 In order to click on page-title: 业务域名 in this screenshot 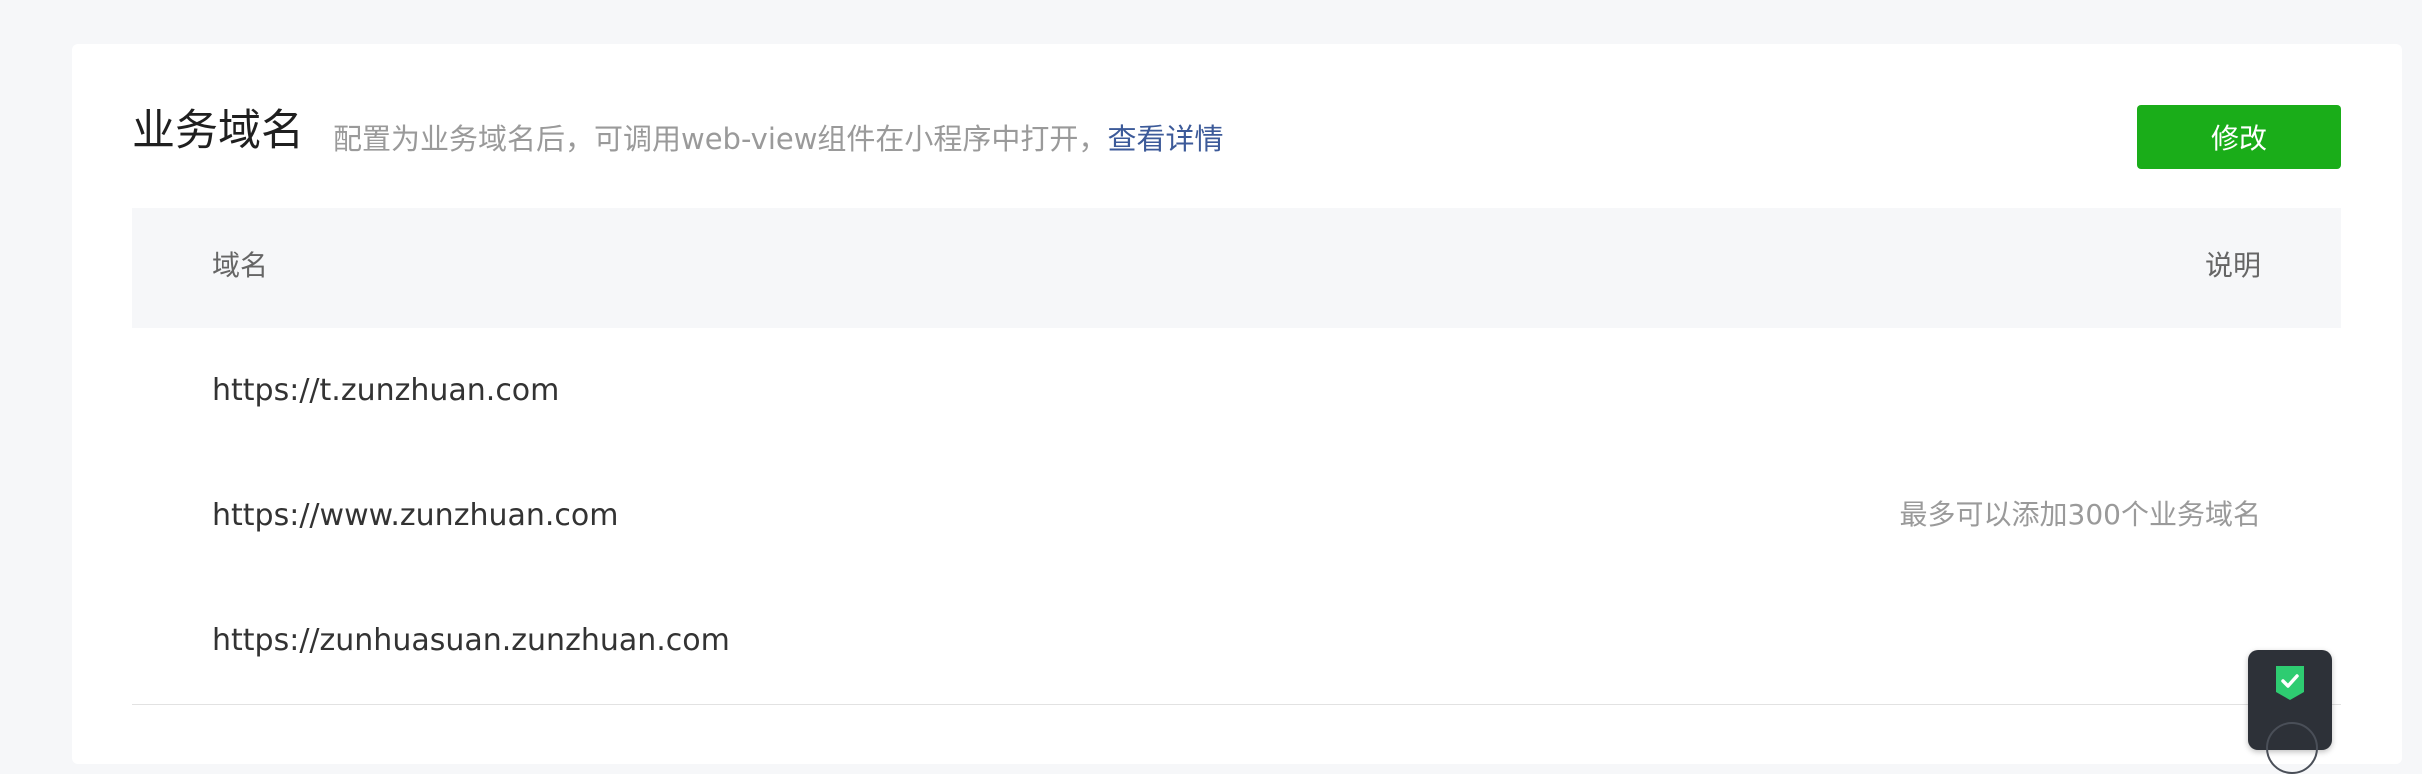, I will do `click(218, 131)`.